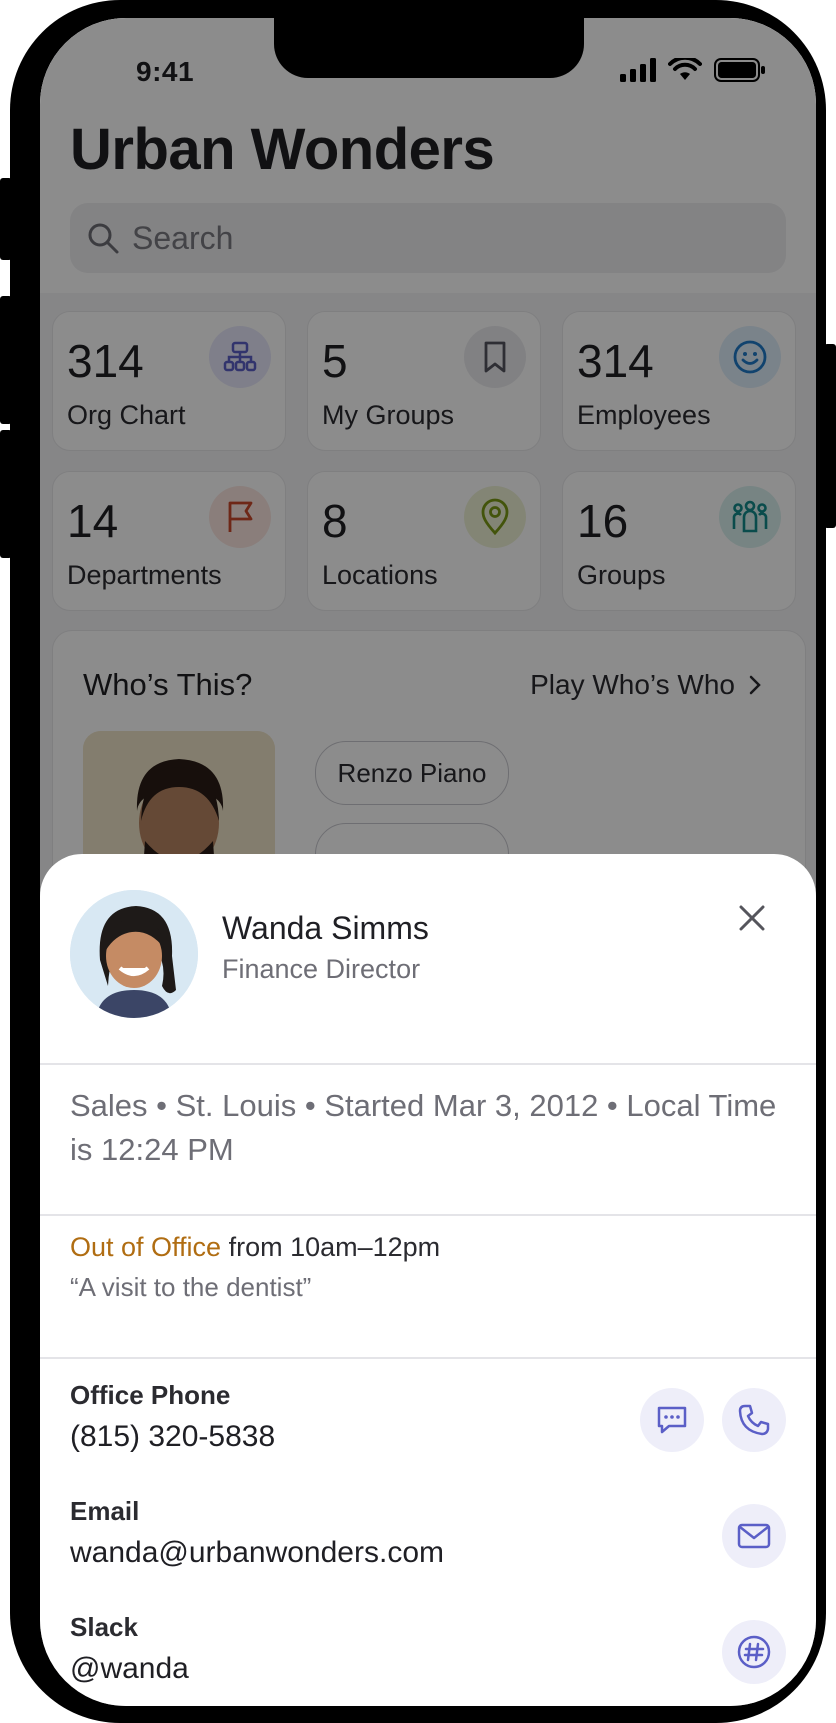  I want to click on avatar, so click(134, 954).